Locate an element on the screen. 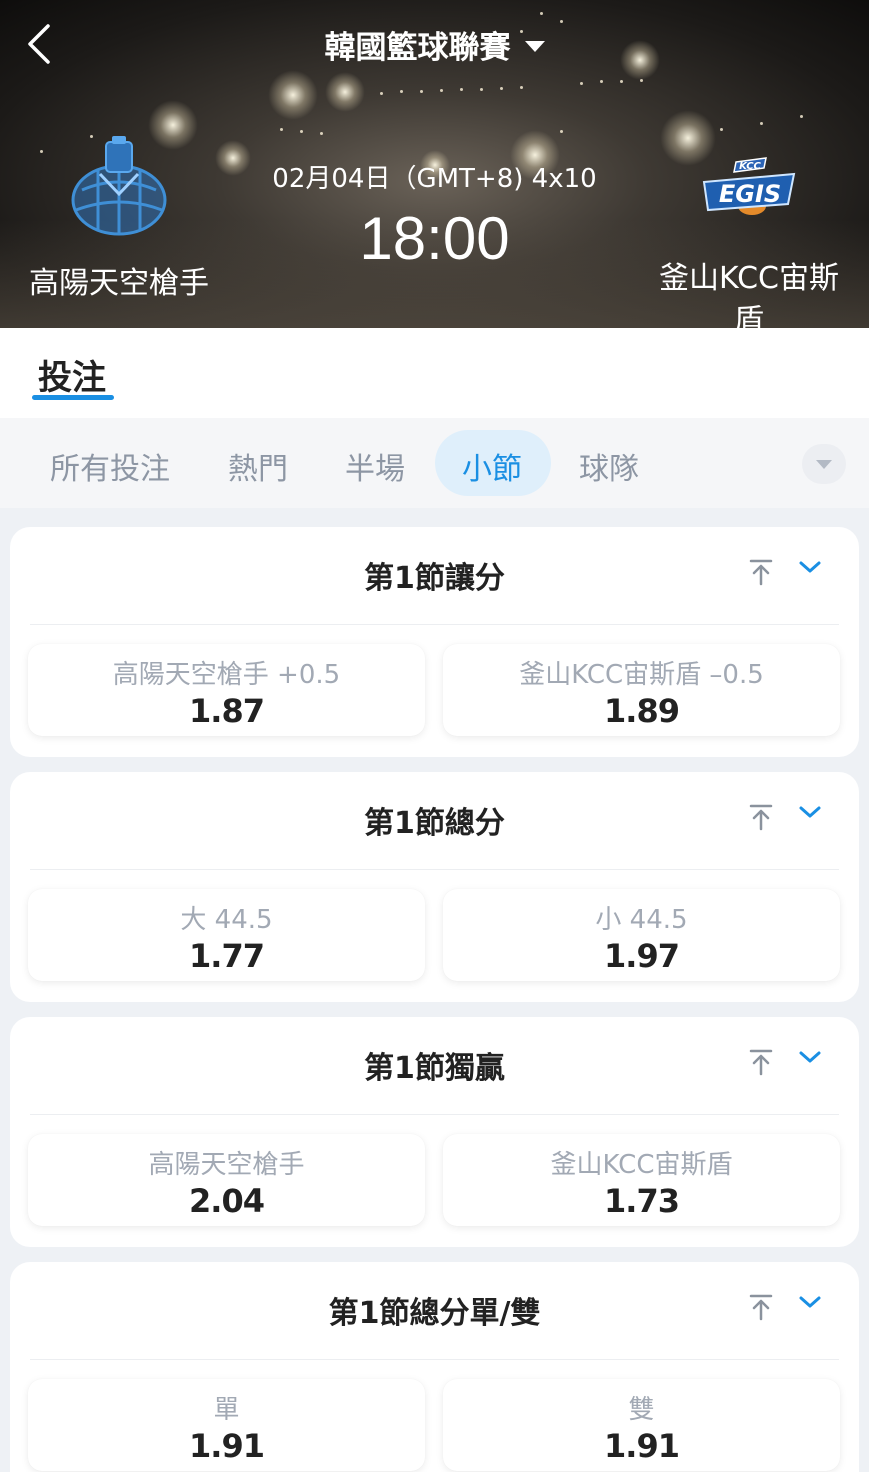  odds-button-right: 釜山KCC宙斯盾 –0.5 1.89 is located at coordinates (641, 690).